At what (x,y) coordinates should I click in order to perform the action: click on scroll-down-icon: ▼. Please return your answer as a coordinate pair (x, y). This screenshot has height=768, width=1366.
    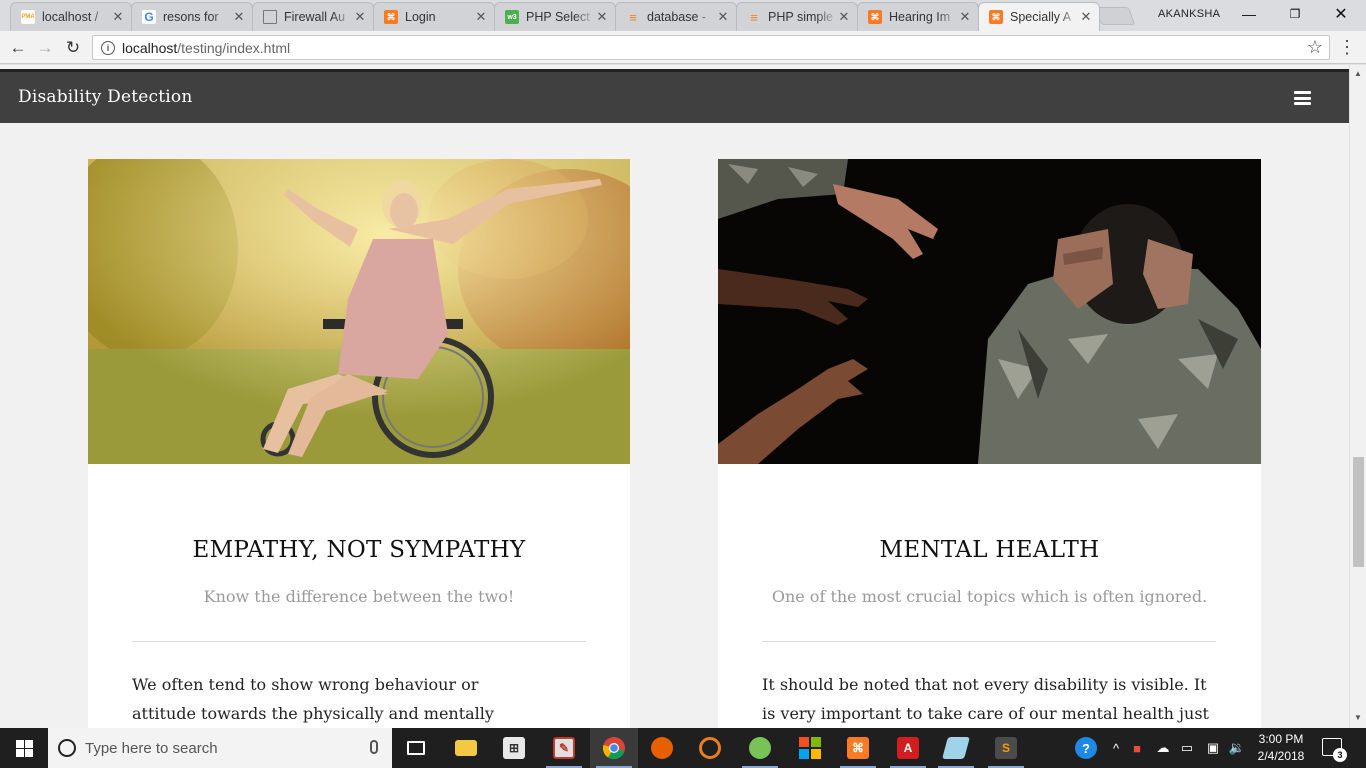
    Looking at the image, I should click on (1358, 717).